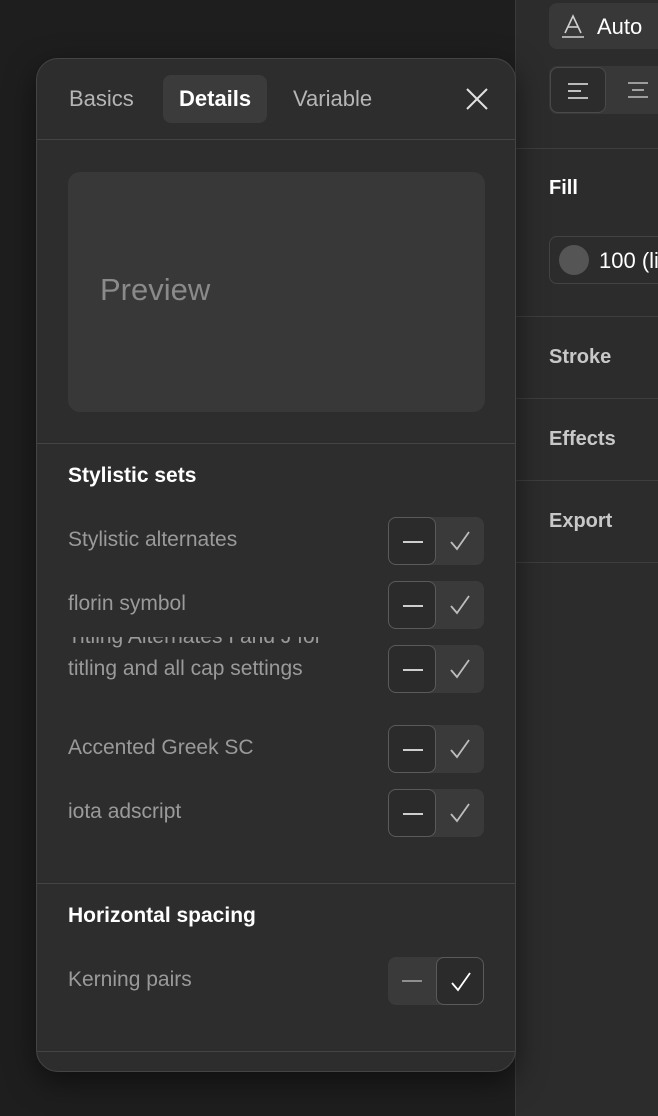 The width and height of the screenshot is (658, 1116). Describe the element at coordinates (620, 26) in the screenshot. I see `auto-resize-label: Auto` at that location.